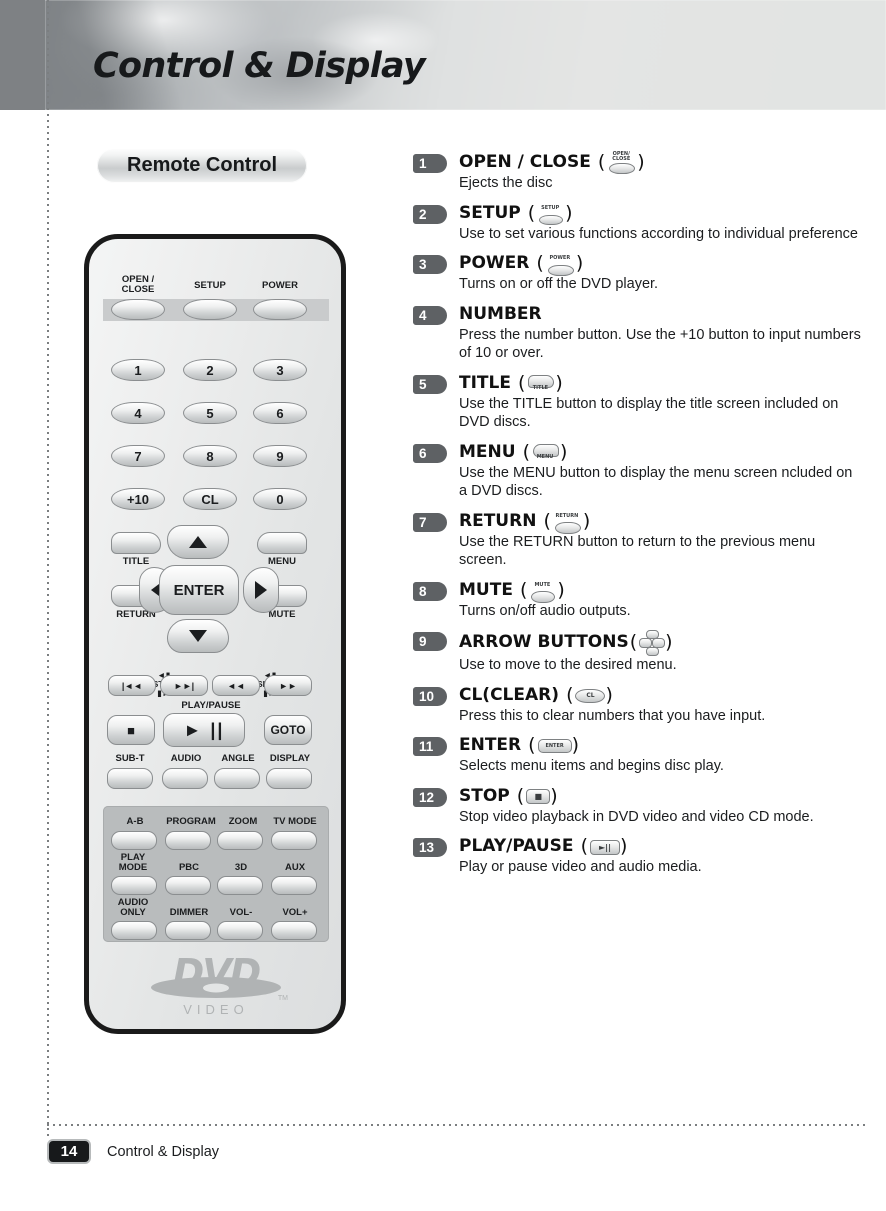 The image size is (886, 1211). I want to click on enter-icon-caption: ENTER, so click(554, 745).